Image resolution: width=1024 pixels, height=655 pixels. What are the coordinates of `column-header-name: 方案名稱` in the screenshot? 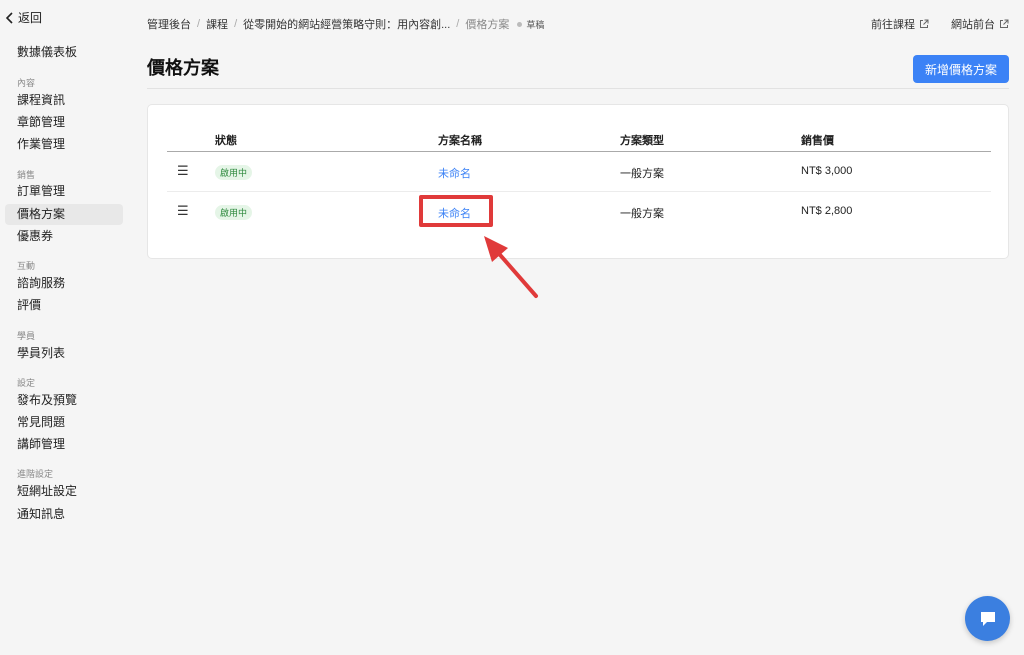 It's located at (460, 141).